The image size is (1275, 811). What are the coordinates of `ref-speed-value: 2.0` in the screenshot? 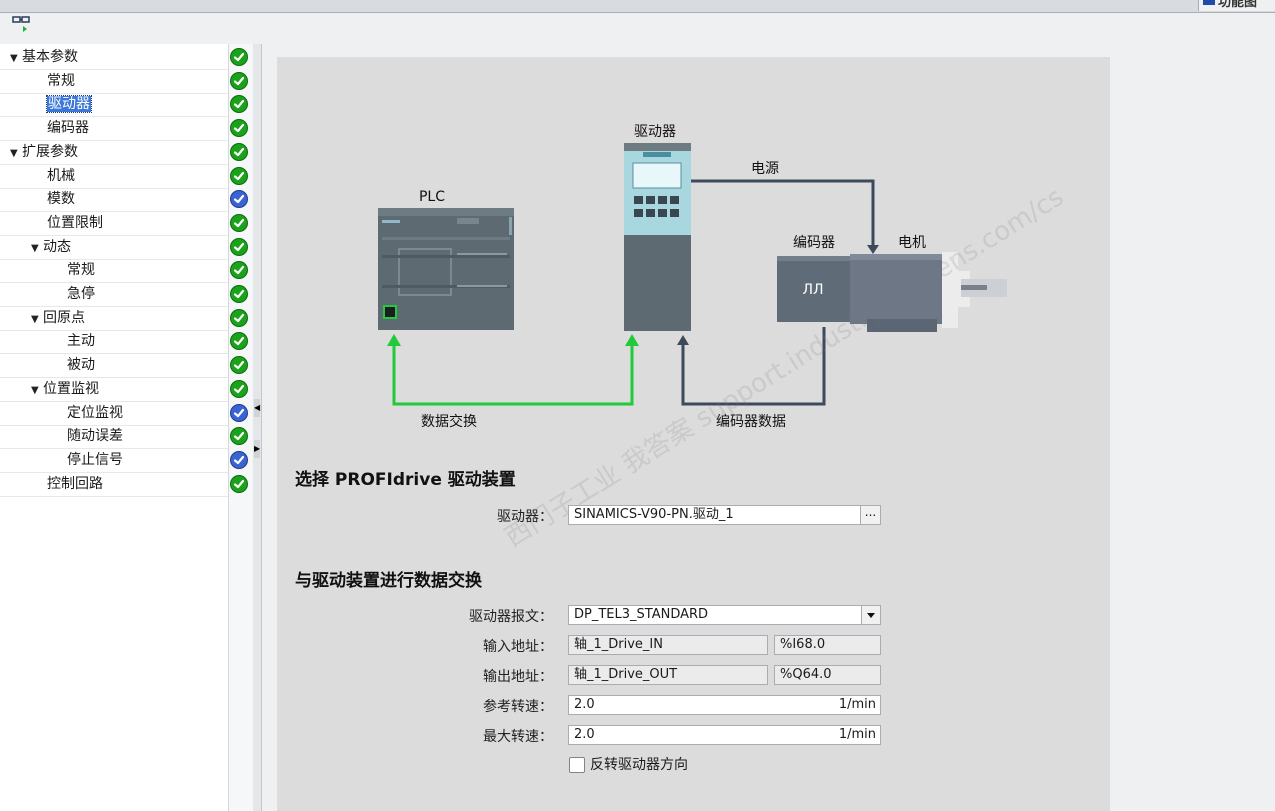 It's located at (584, 704).